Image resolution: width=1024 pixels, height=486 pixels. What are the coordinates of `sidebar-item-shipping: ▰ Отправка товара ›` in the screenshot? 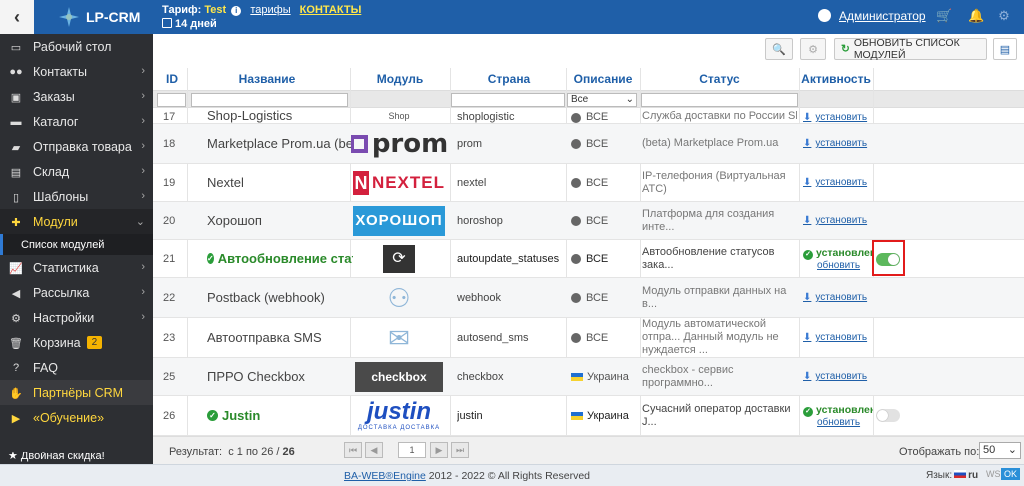 It's located at (76, 146).